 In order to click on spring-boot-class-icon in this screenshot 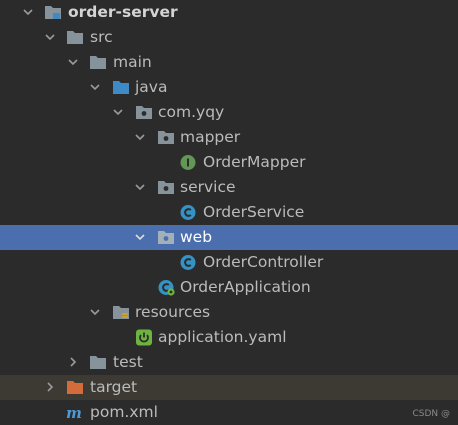, I will do `click(166, 288)`.